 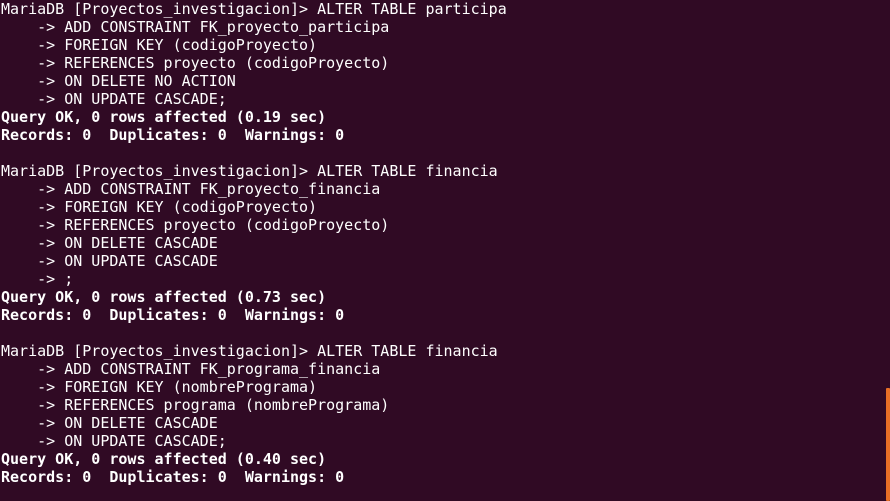 What do you see at coordinates (164, 117) in the screenshot?
I see `query-result: Query OK, 0 rows affected (0.19 sec)` at bounding box center [164, 117].